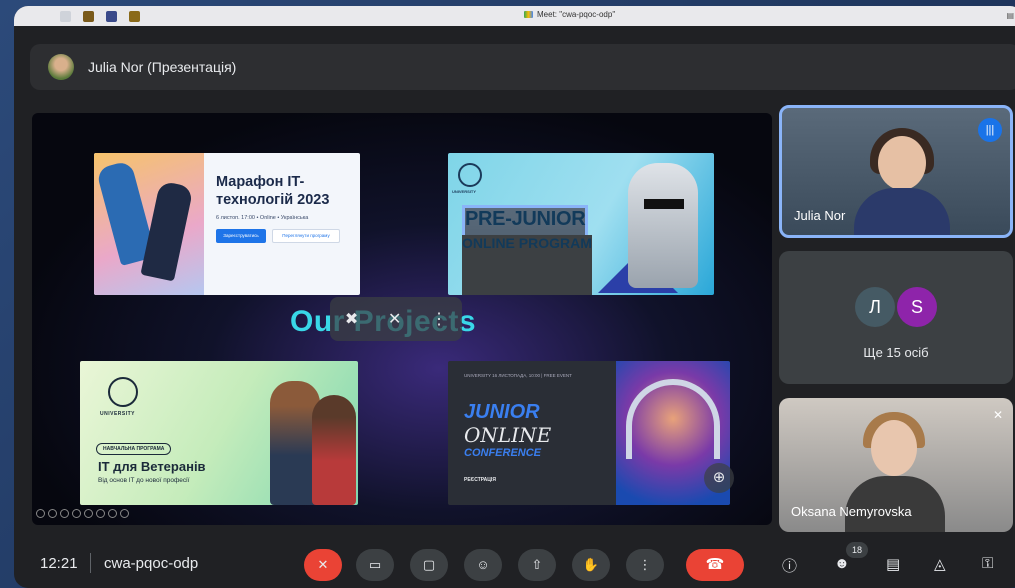 The height and width of the screenshot is (588, 1015). I want to click on more-options-button: ⋮, so click(645, 565).